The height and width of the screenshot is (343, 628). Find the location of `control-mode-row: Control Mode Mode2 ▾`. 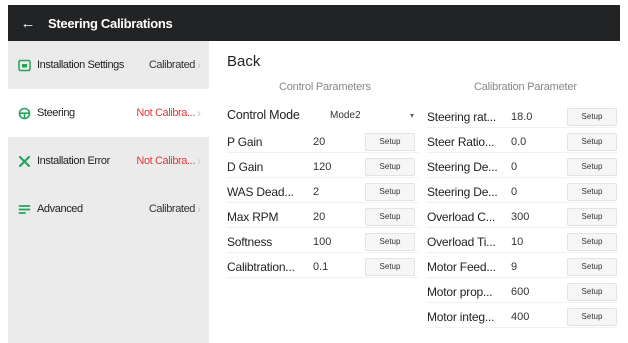

control-mode-row: Control Mode Mode2 ▾ is located at coordinates (323, 115).